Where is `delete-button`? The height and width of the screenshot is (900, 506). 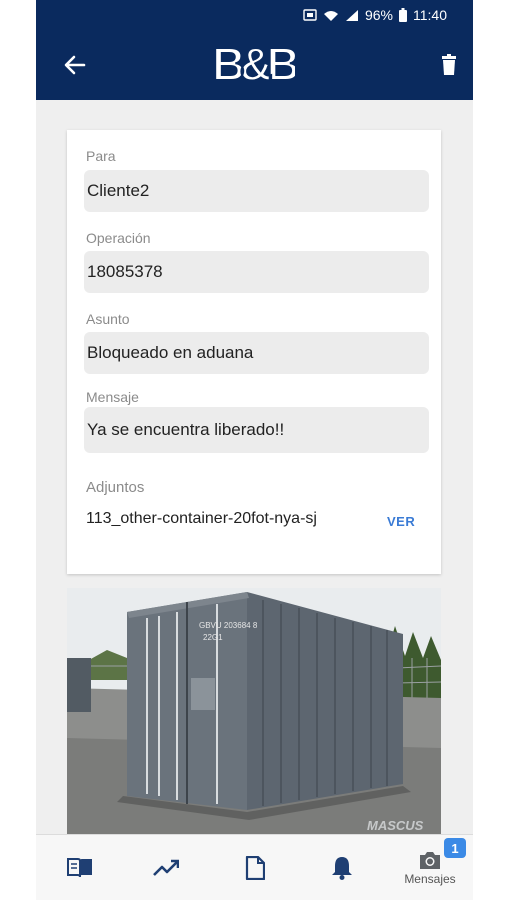
delete-button is located at coordinates (449, 65).